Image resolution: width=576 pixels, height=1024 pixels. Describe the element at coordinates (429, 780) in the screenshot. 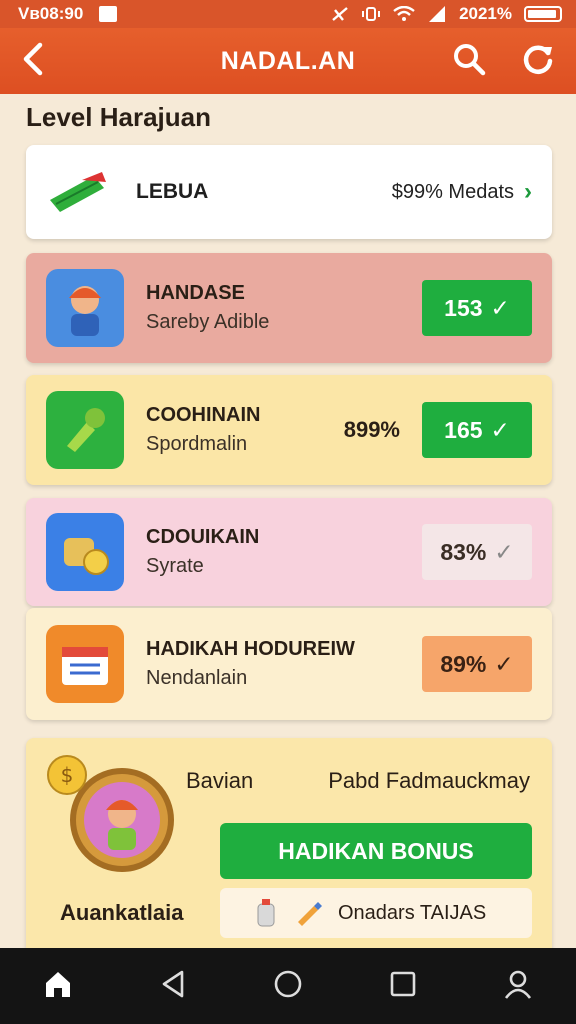

I see `bonus-label-right: Pabd Fadmauckmay` at that location.